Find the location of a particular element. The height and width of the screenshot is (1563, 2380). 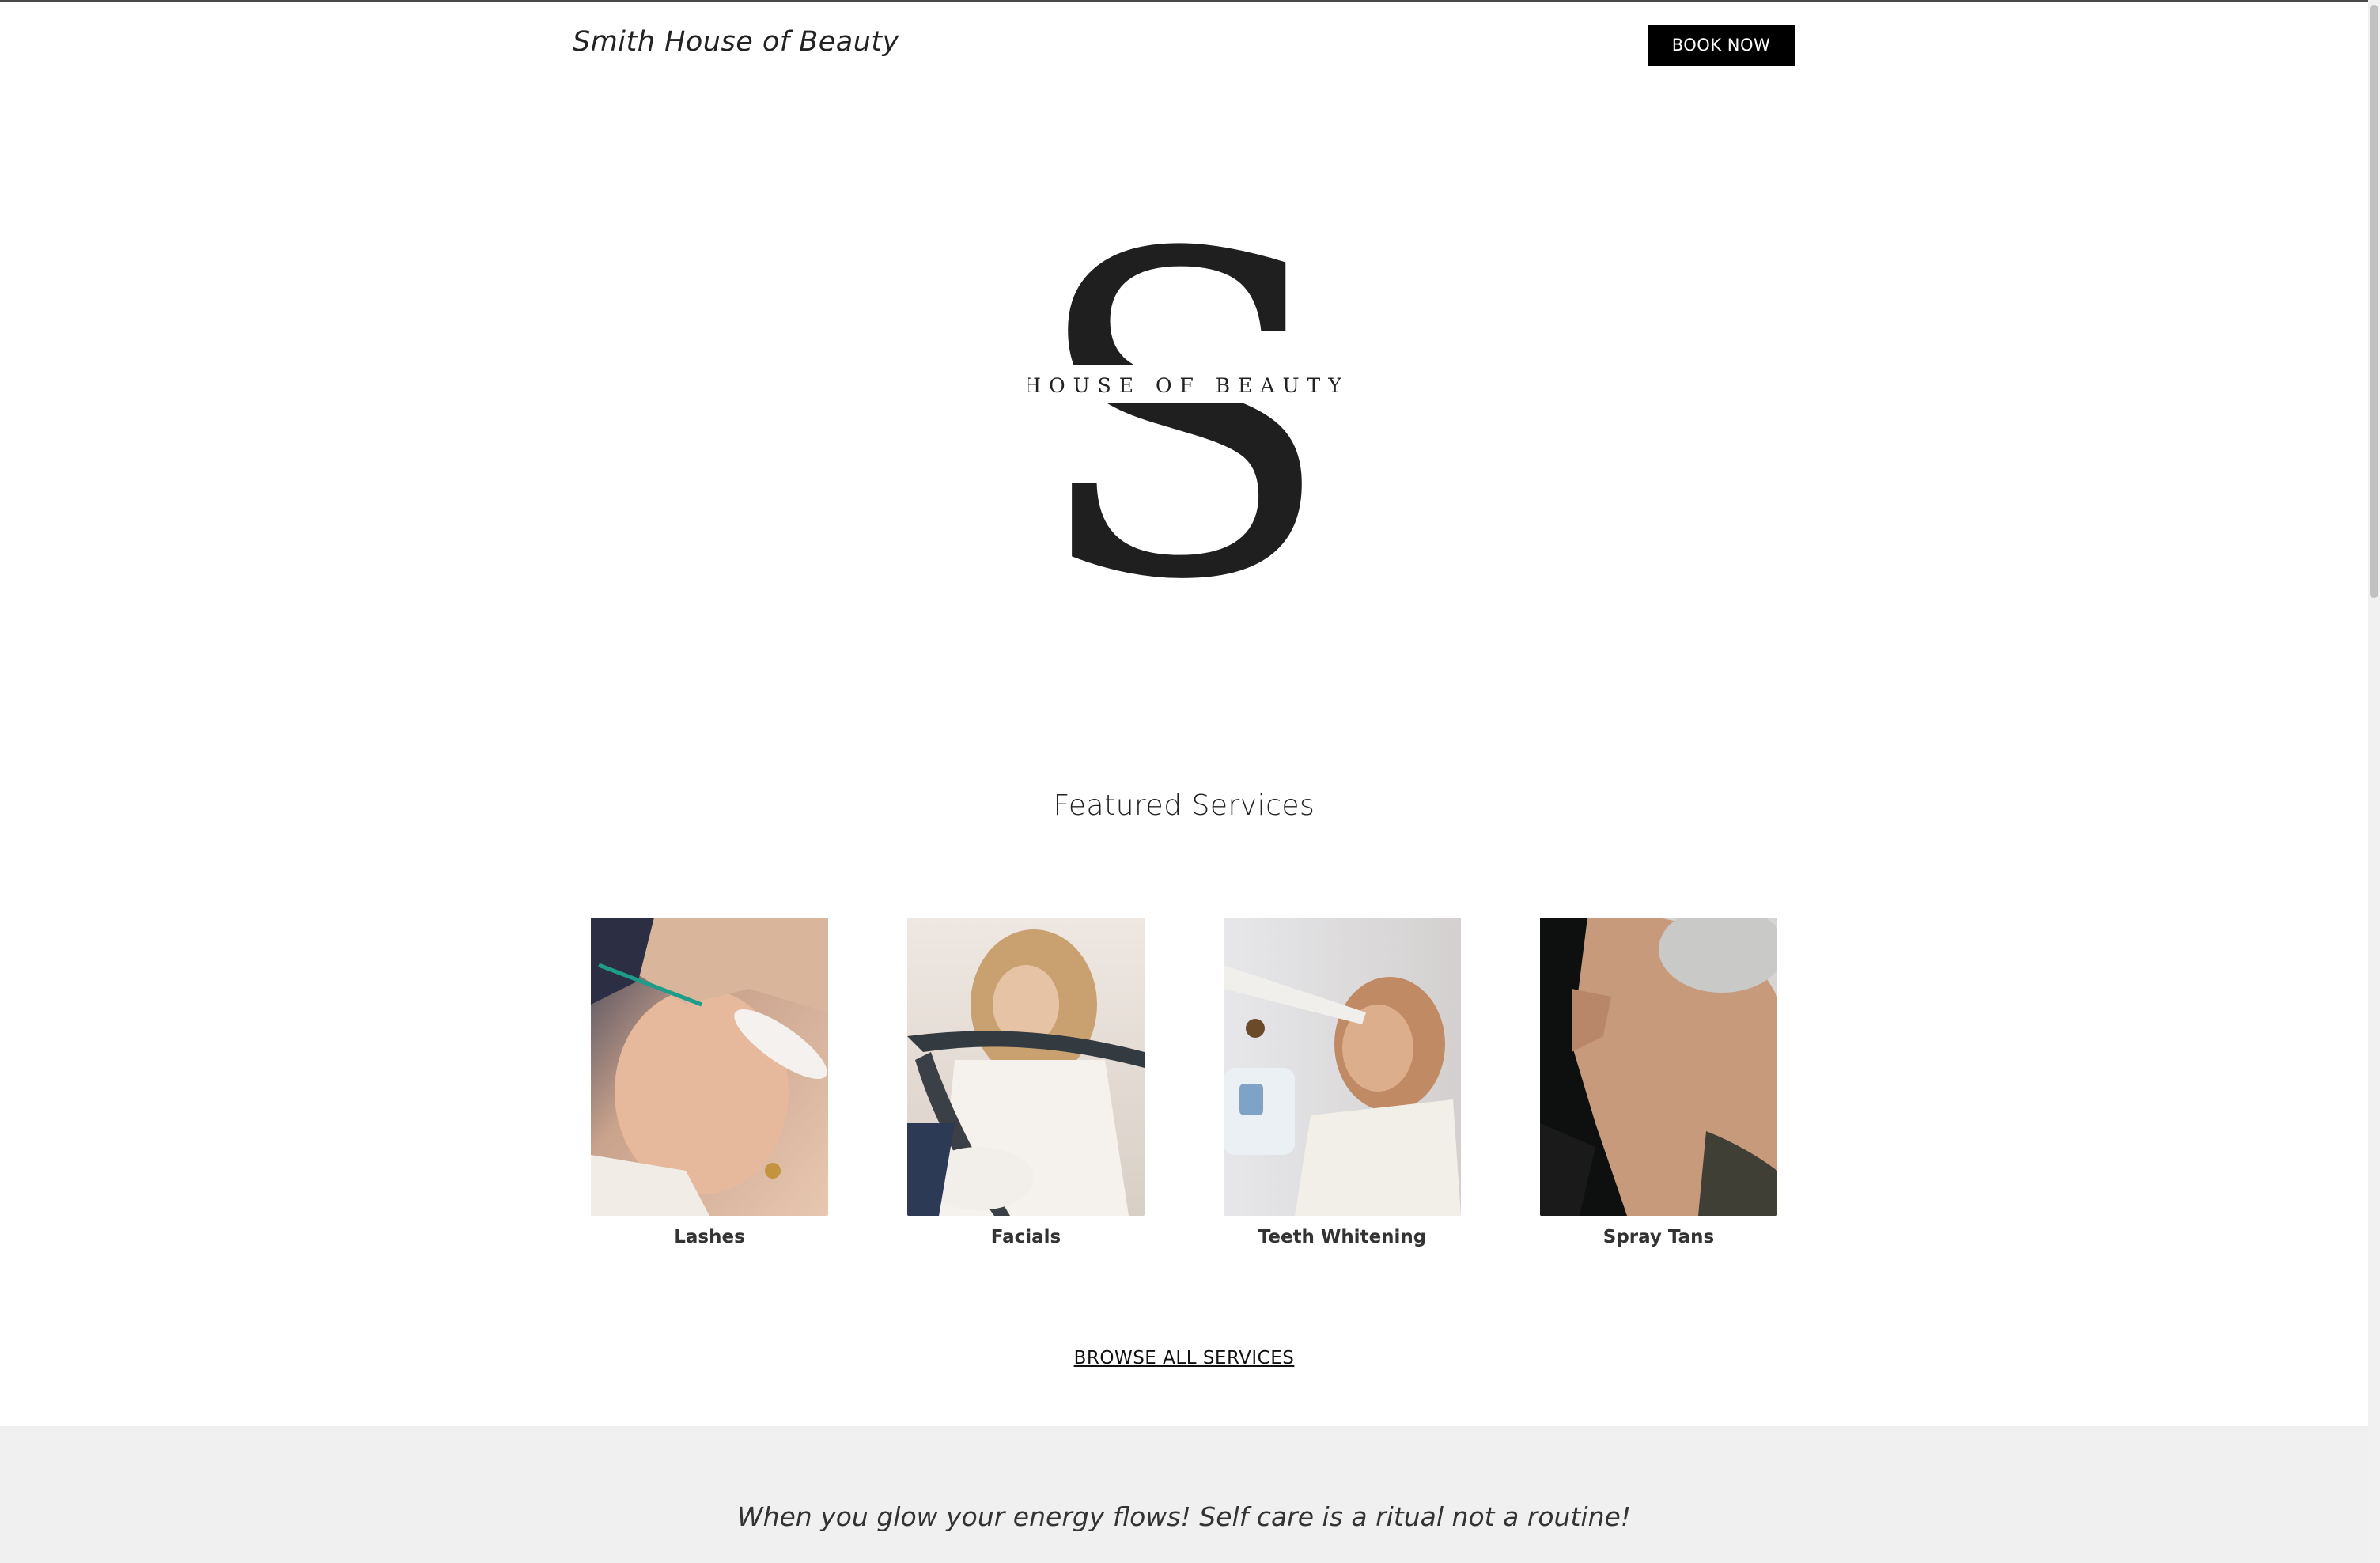

scrollbar-thumb is located at coordinates (2374, 301).